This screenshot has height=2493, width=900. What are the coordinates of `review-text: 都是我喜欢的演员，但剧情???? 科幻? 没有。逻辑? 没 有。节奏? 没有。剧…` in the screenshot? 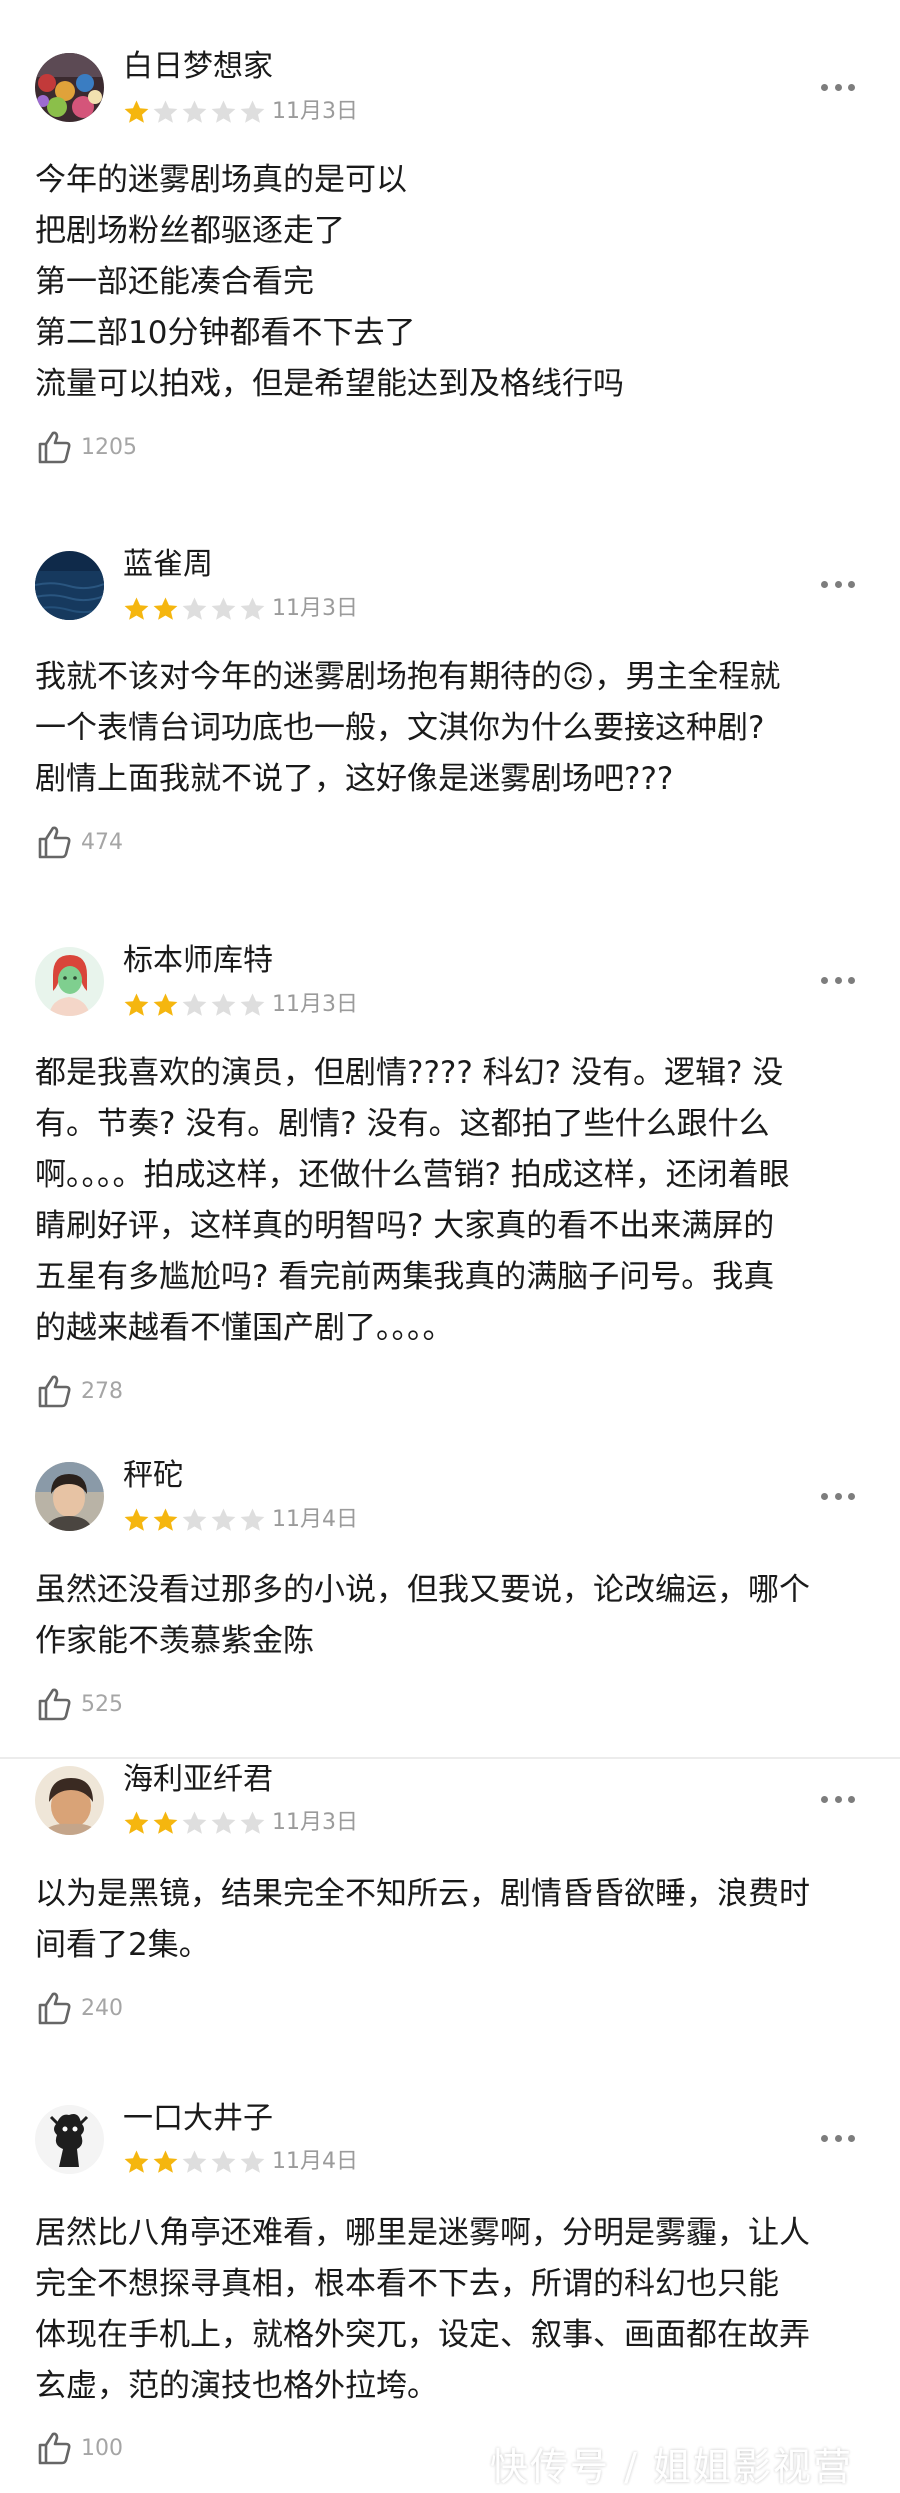 It's located at (412, 1200).